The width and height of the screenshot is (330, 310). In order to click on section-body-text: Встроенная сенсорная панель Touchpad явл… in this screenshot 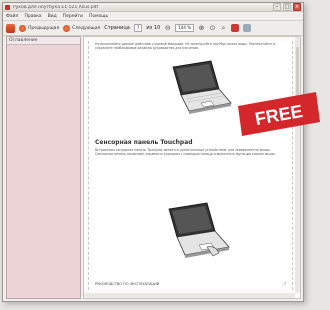, I will do `click(185, 152)`.